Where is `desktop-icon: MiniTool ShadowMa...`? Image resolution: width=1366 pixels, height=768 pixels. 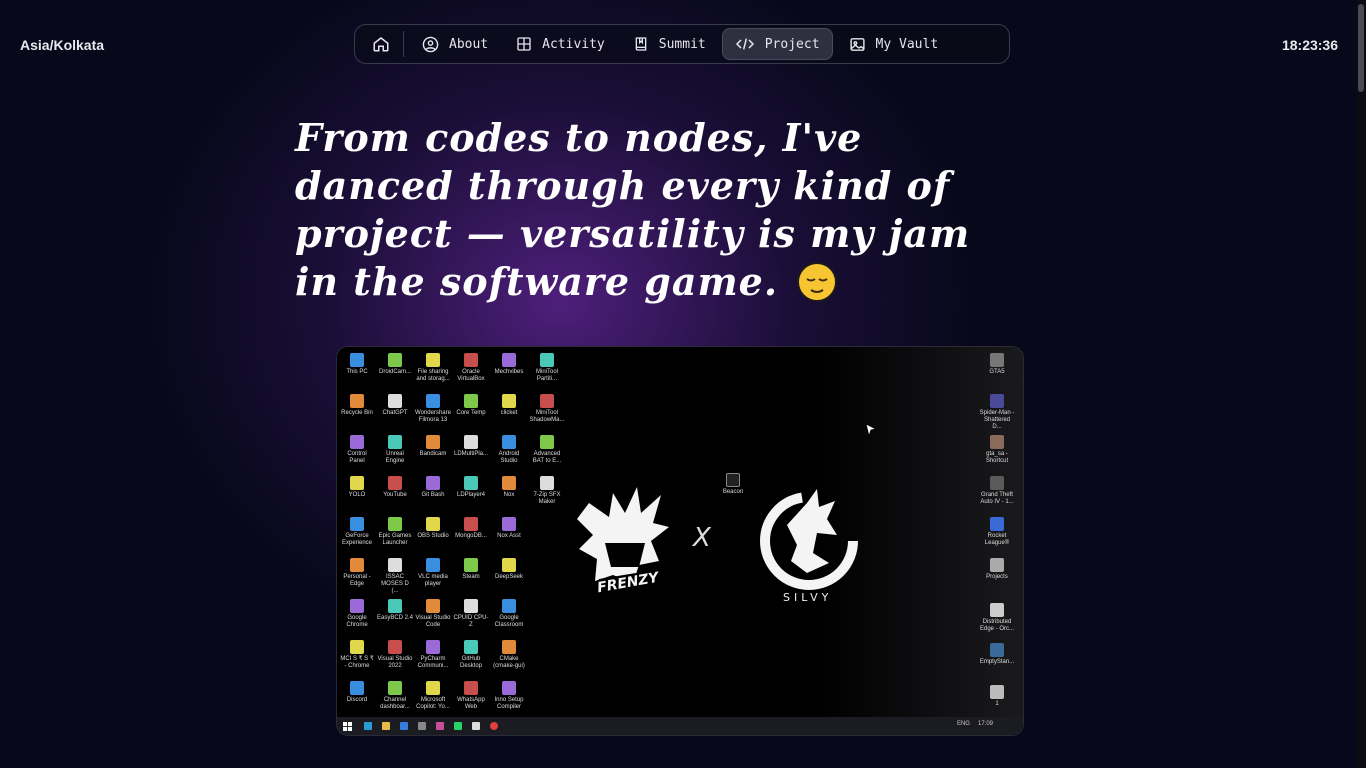 desktop-icon: MiniTool ShadowMa... is located at coordinates (547, 407).